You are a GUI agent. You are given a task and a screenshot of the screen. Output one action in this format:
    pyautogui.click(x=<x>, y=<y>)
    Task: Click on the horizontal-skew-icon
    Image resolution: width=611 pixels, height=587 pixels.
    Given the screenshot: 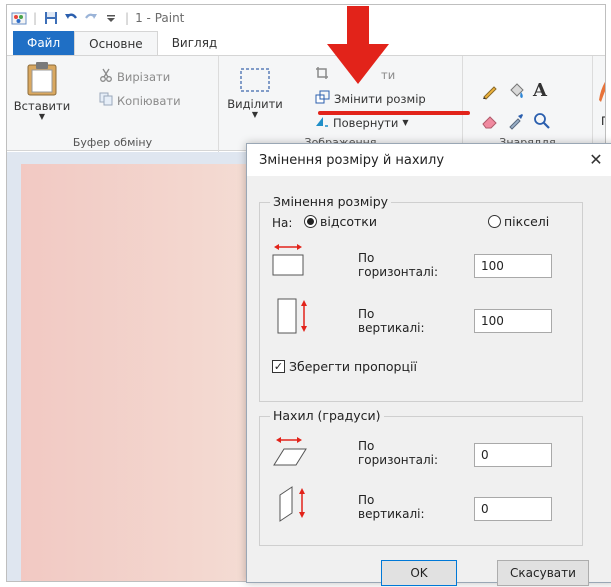 What is the action you would take?
    pyautogui.click(x=290, y=453)
    